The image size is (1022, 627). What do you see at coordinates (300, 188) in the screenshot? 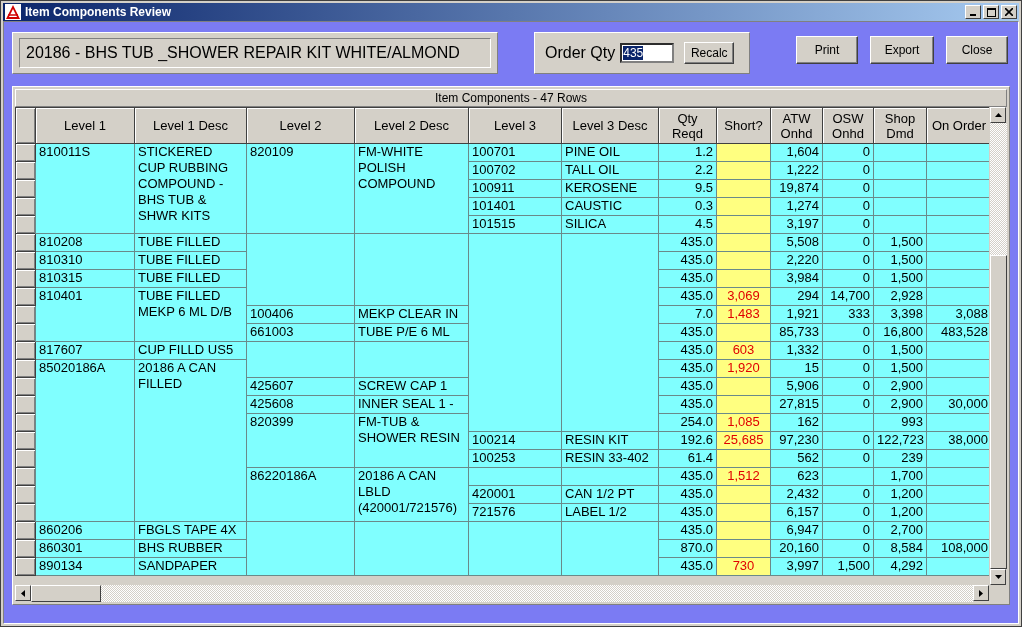
I see `table-cell: 820109` at bounding box center [300, 188].